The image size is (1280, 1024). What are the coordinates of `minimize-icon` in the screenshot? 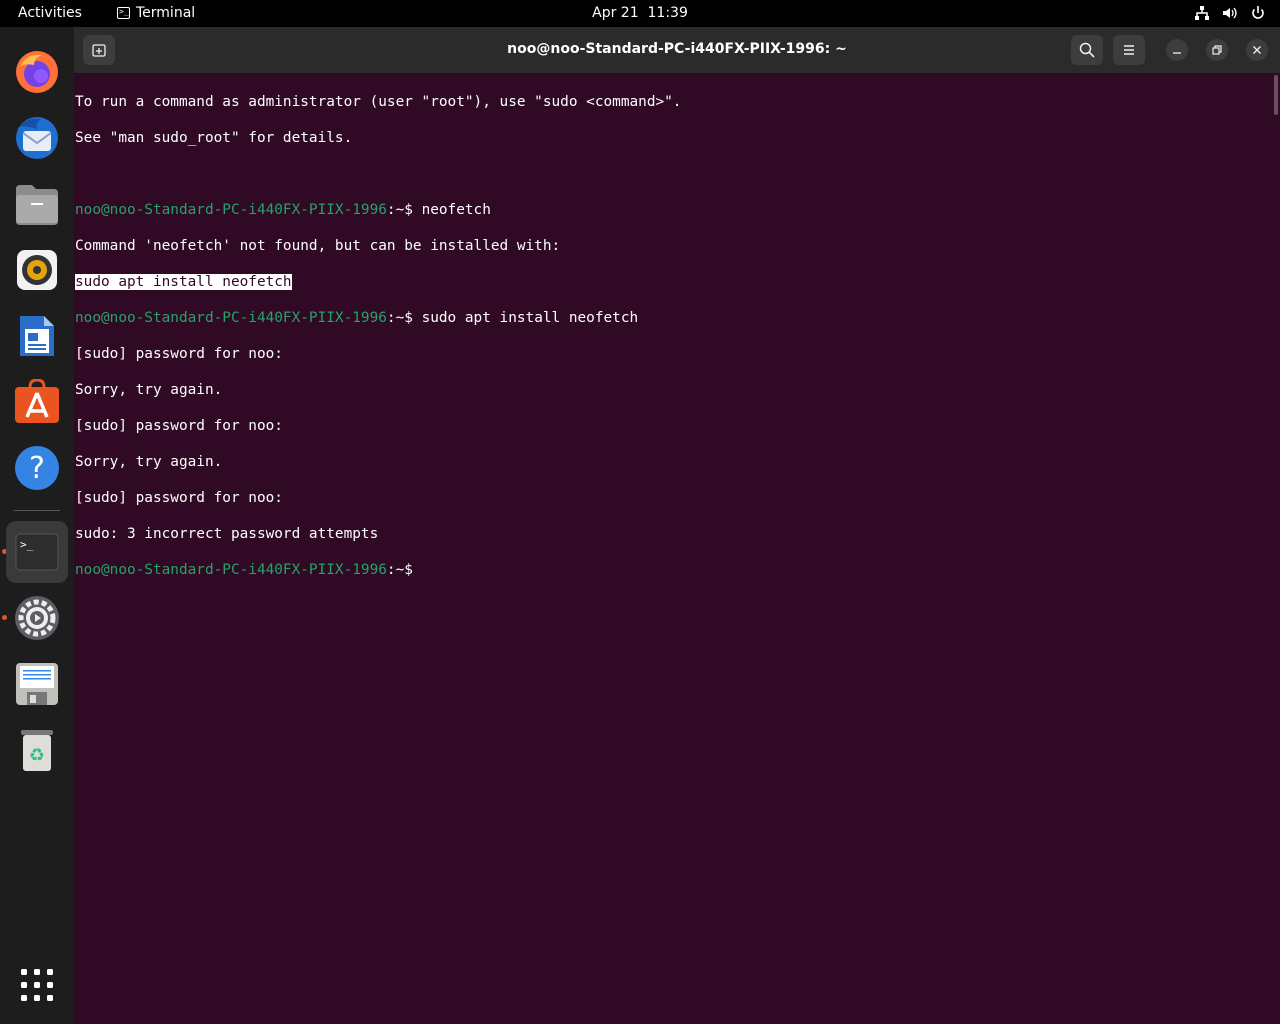 It's located at (1177, 53).